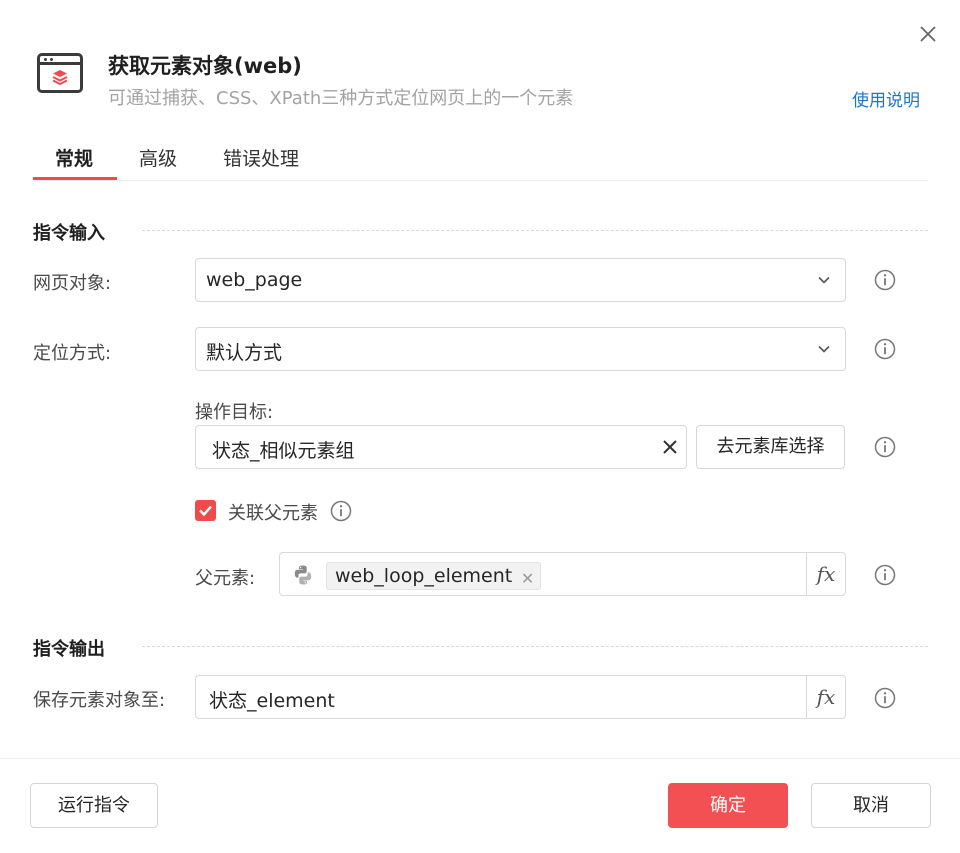 The image size is (960, 853). I want to click on footer-divider, so click(480, 758).